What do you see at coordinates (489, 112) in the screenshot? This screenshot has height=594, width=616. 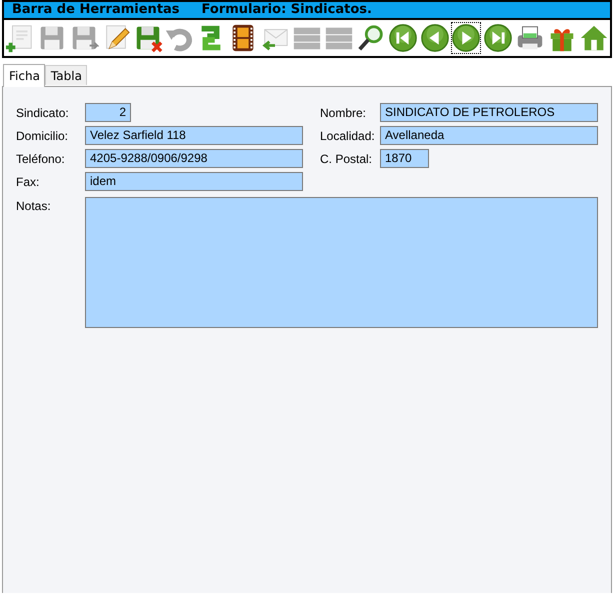 I see `input-field: SINDICATO DE PETROLEROS` at bounding box center [489, 112].